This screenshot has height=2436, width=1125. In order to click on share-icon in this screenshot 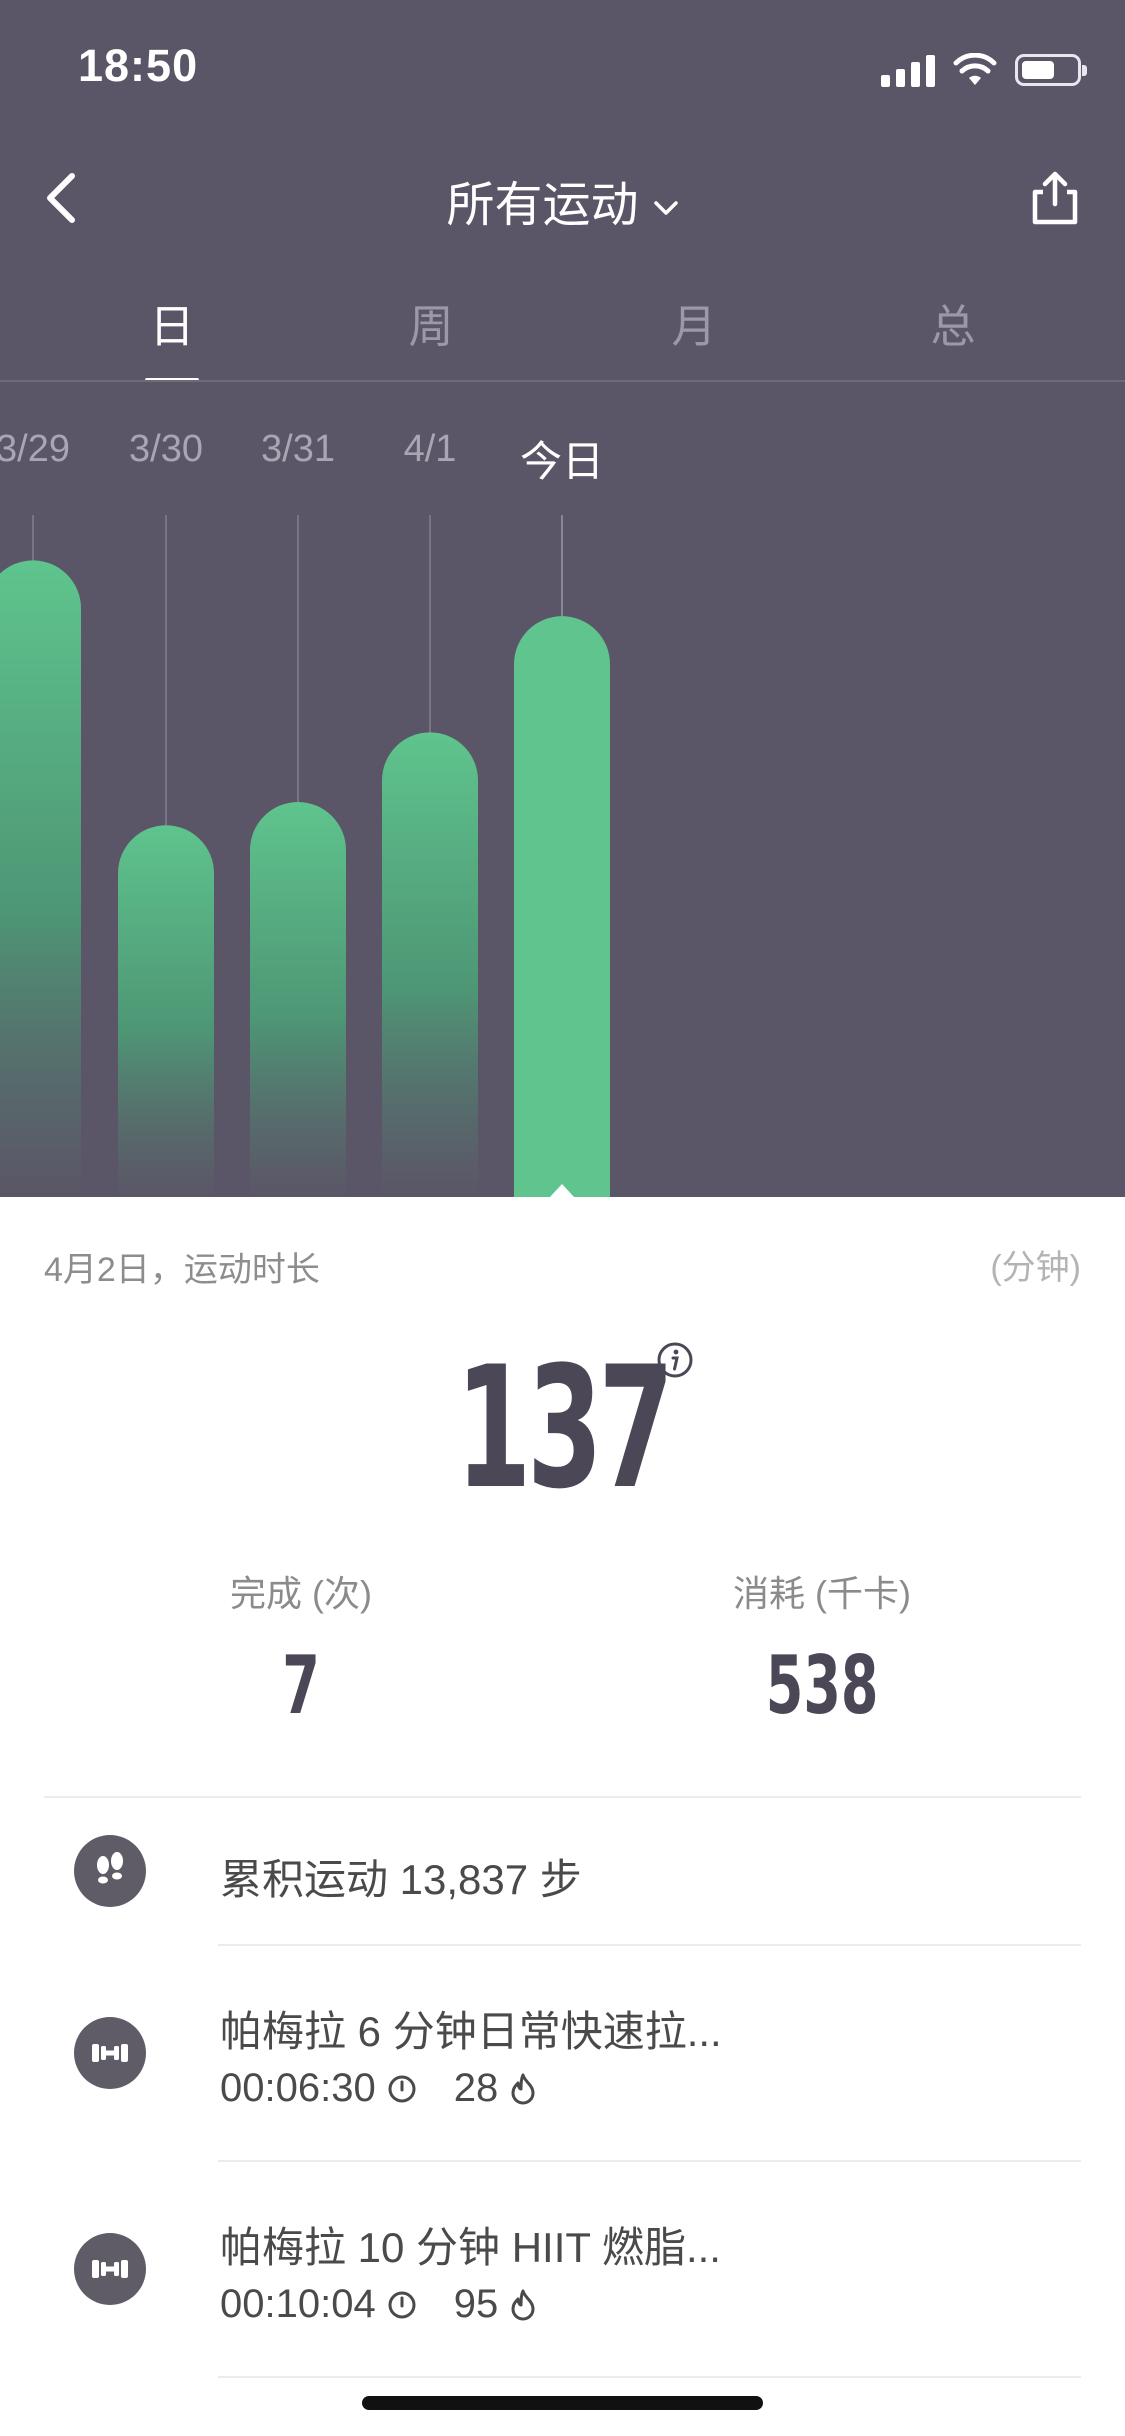, I will do `click(1055, 198)`.